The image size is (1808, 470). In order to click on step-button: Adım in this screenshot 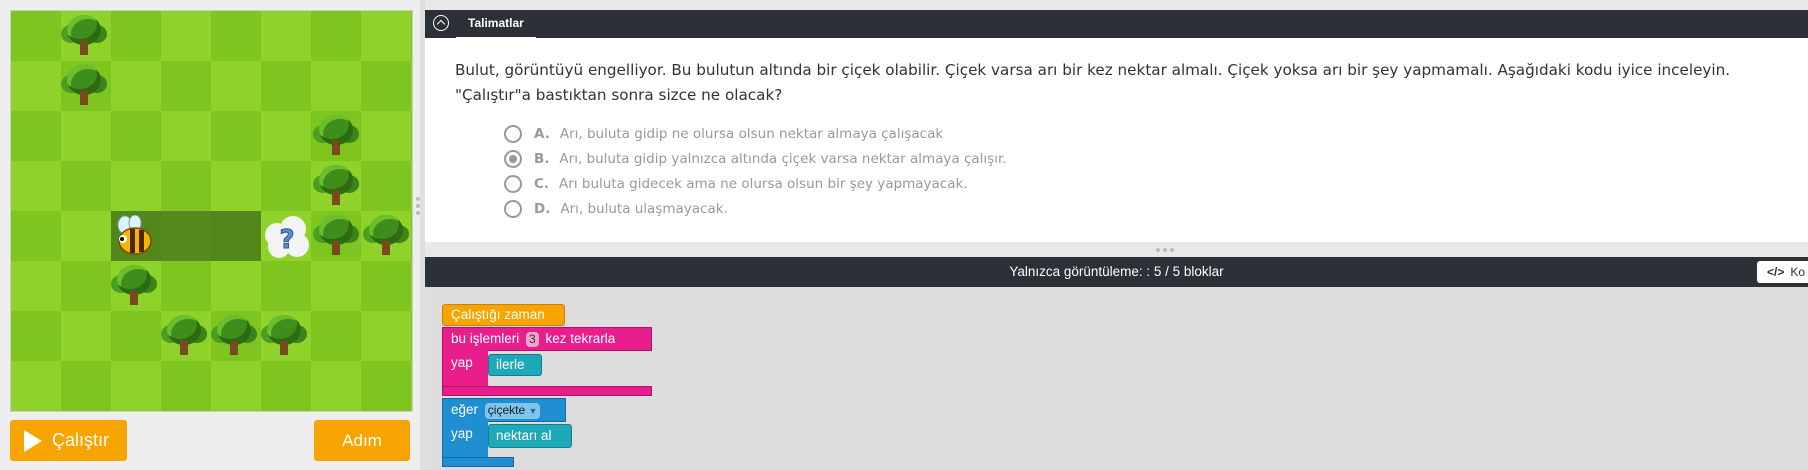, I will do `click(362, 440)`.